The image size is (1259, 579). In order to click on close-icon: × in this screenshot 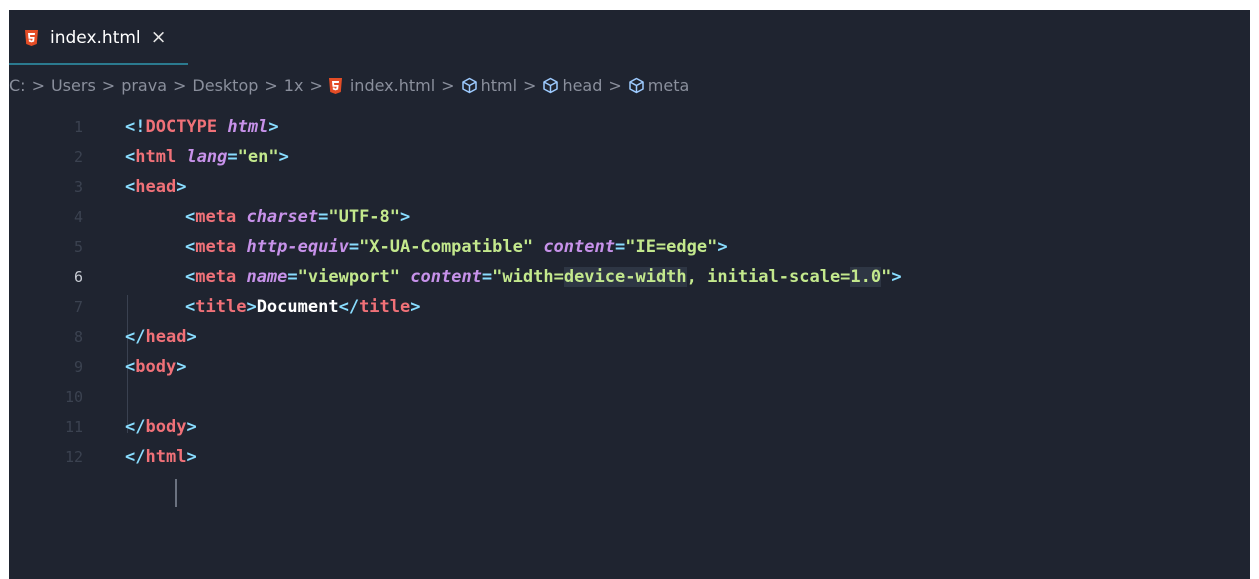, I will do `click(159, 37)`.